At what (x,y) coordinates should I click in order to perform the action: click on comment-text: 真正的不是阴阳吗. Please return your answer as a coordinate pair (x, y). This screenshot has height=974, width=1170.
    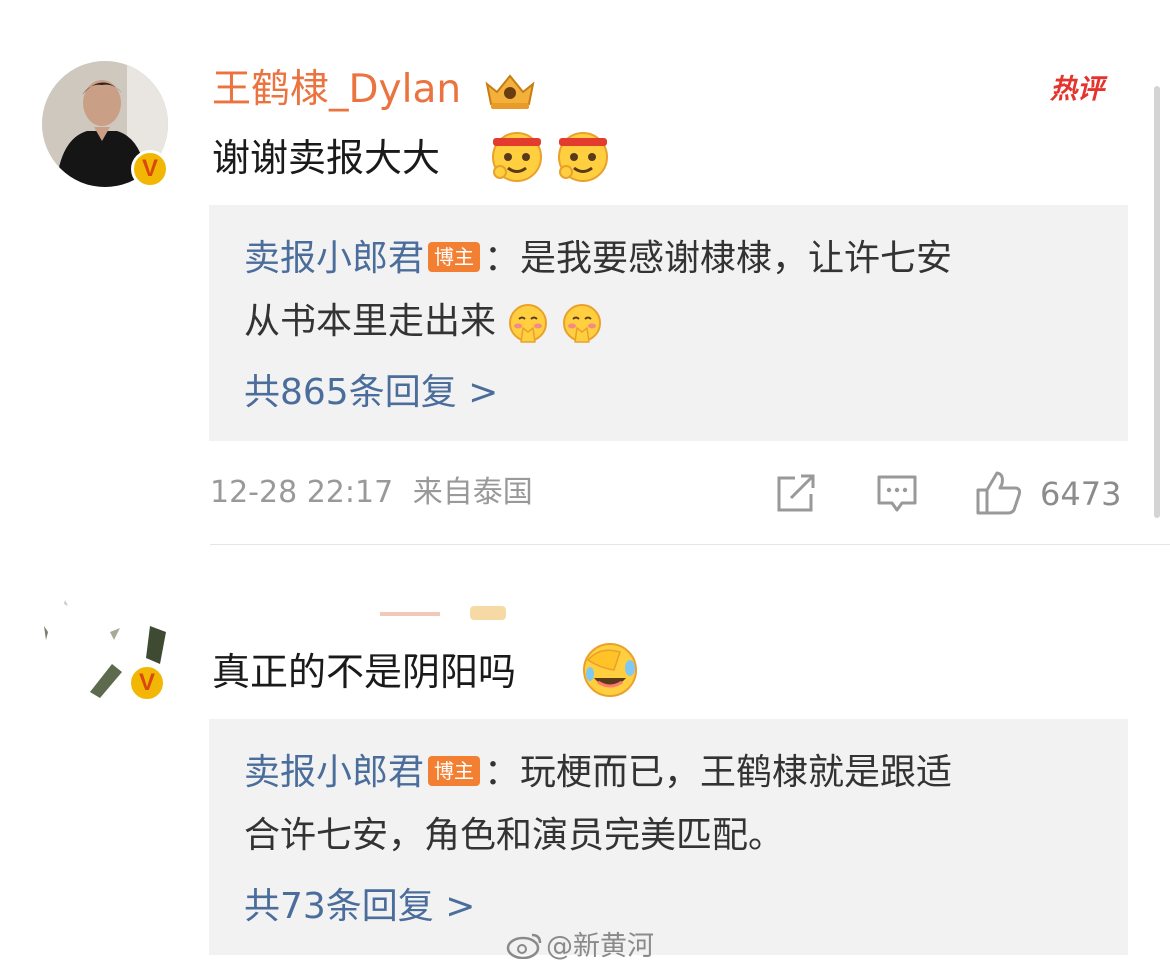
    Looking at the image, I should click on (364, 672).